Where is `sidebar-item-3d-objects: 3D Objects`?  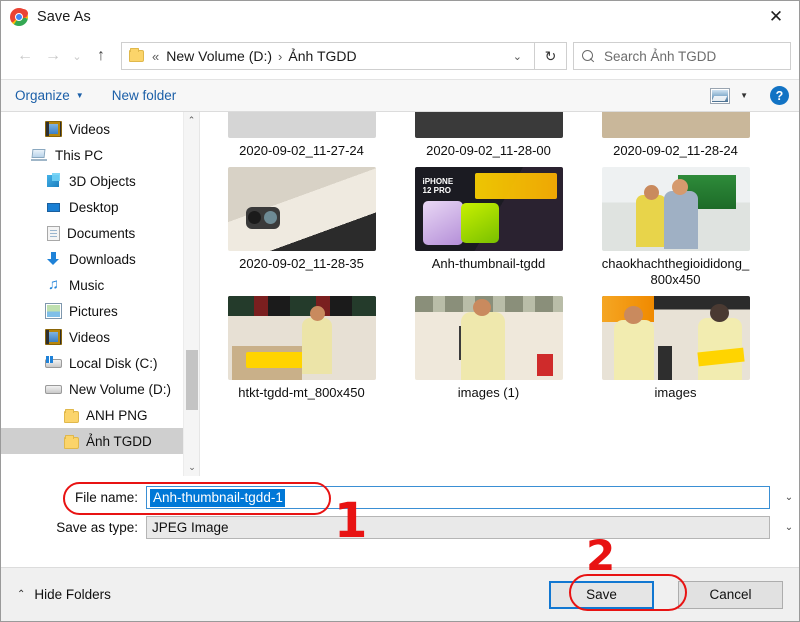
sidebar-item-3d-objects: 3D Objects is located at coordinates (100, 181).